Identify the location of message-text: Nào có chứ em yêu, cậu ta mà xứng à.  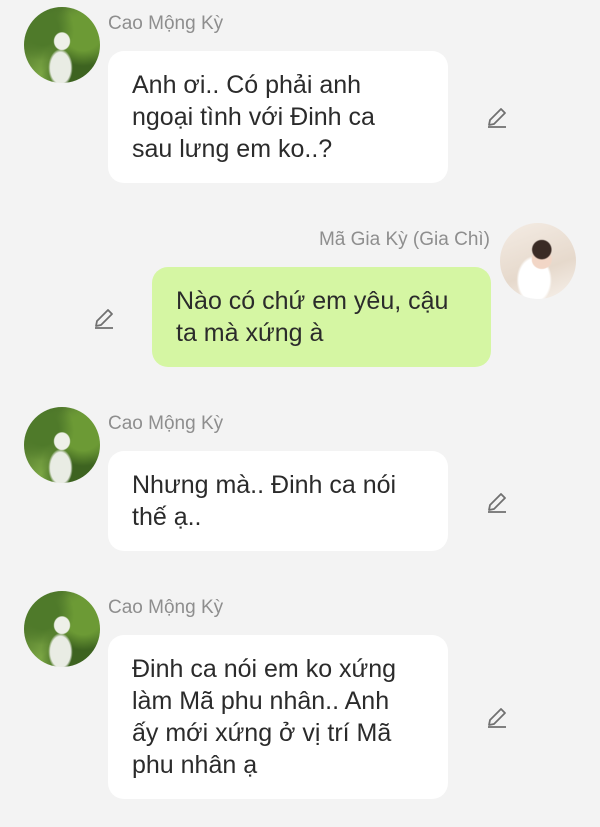
(312, 317).